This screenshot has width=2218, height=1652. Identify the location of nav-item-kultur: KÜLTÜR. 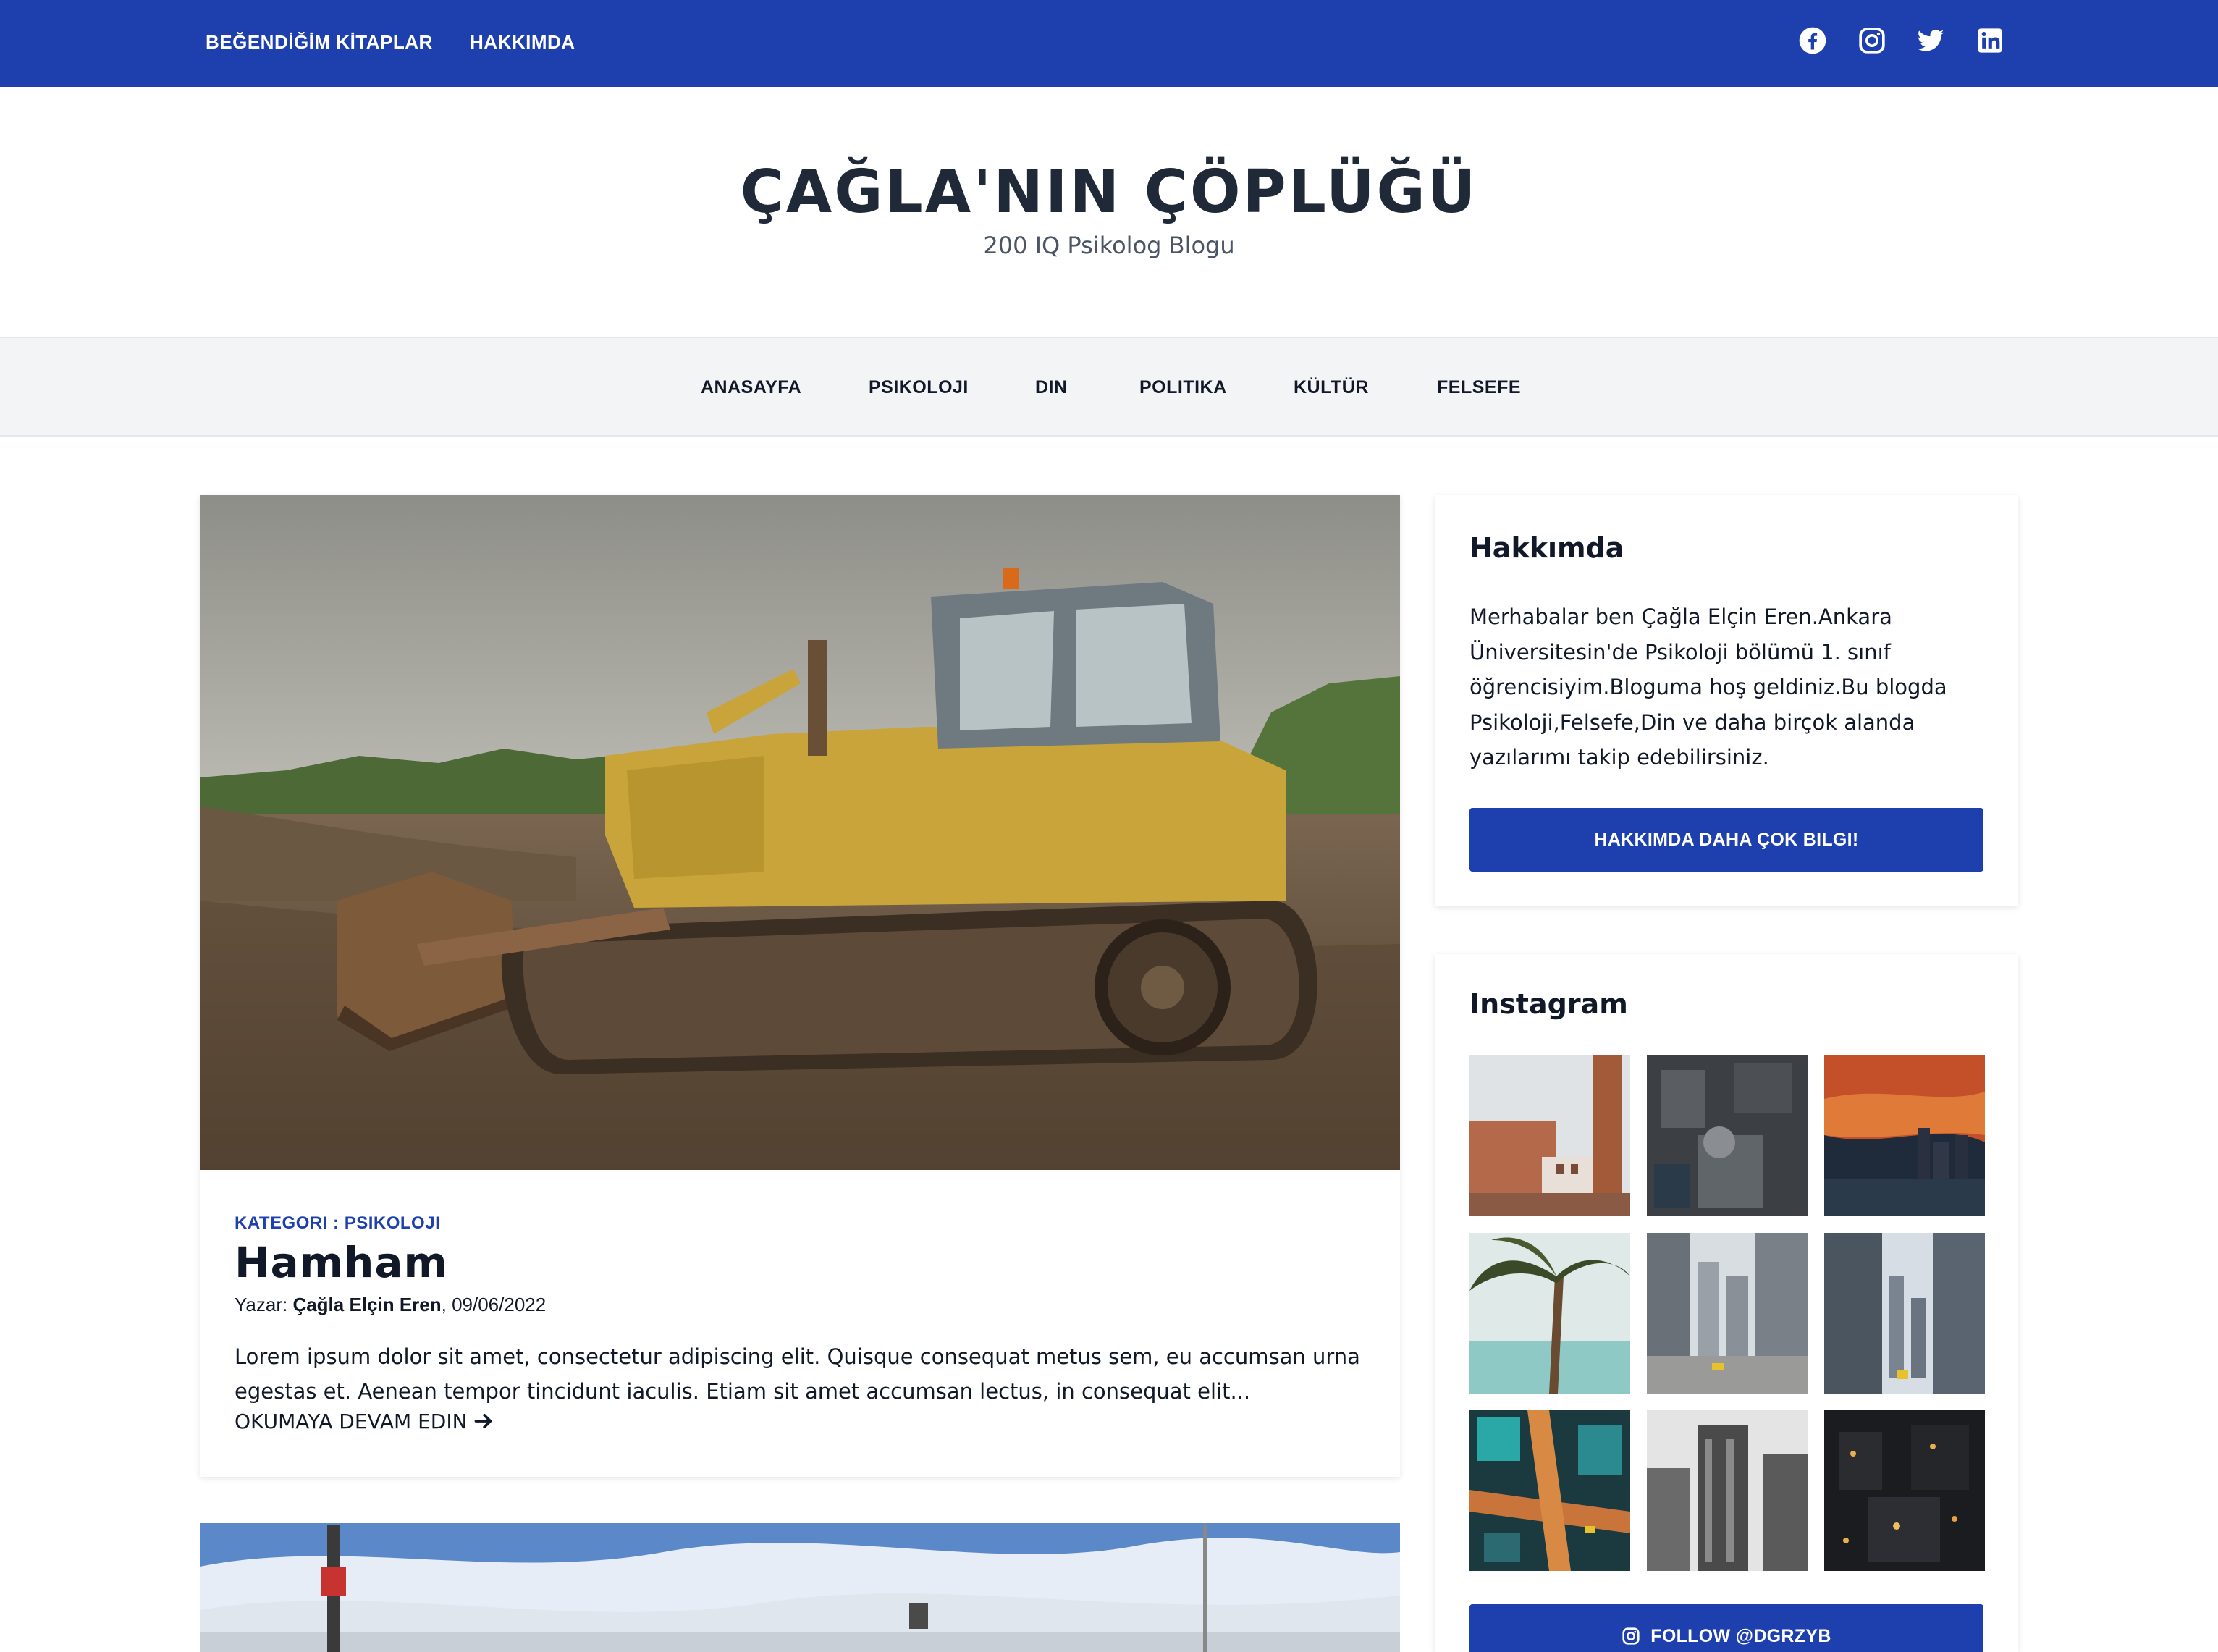
(1331, 387).